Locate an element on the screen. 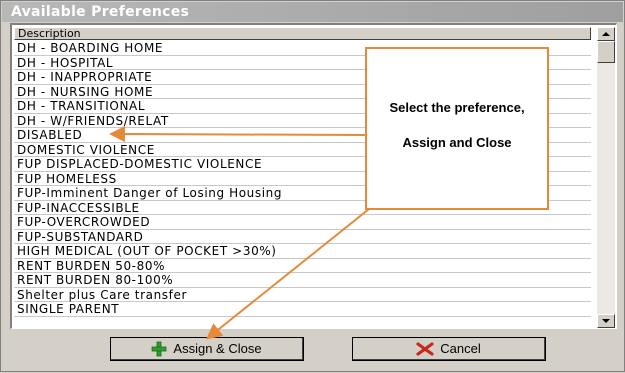 Image resolution: width=625 pixels, height=373 pixels. assign-close-label: Assign & Close is located at coordinates (217, 348).